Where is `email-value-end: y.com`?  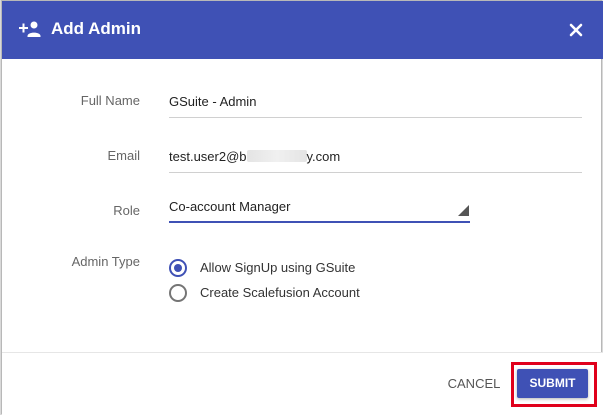 email-value-end: y.com is located at coordinates (323, 156).